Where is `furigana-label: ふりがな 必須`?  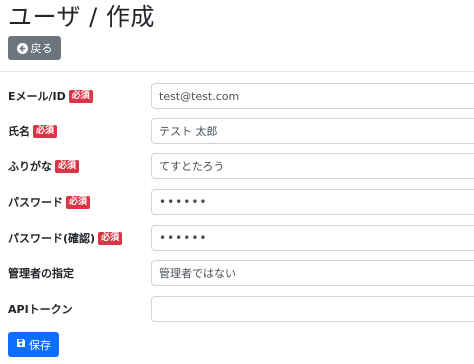
furigana-label: ふりがな 必須 is located at coordinates (44, 166).